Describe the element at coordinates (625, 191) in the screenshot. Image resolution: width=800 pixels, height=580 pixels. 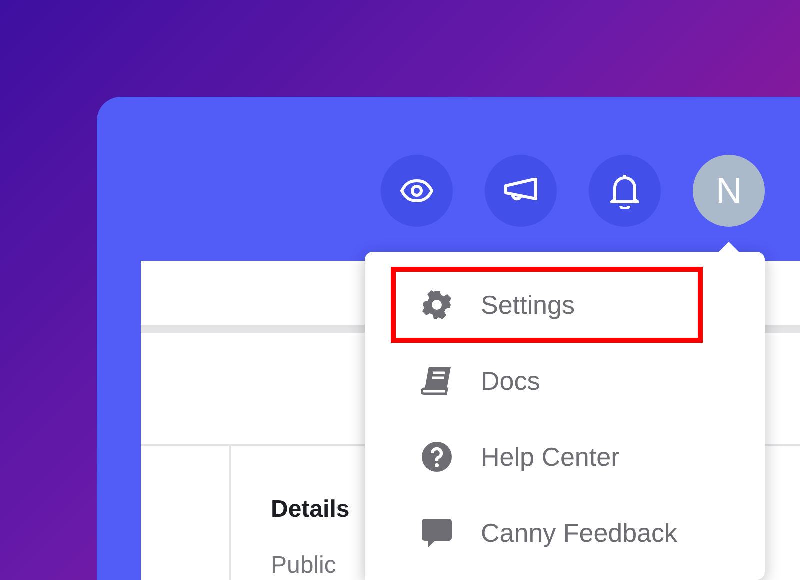
I see `bell-icon` at that location.